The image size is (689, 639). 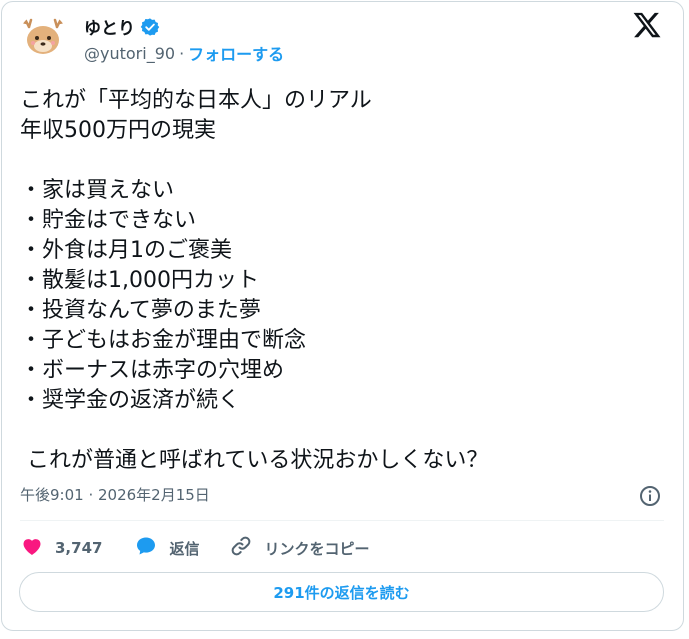 I want to click on link-icon, so click(x=241, y=548).